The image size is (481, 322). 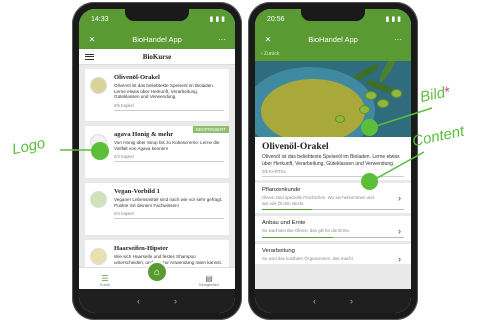 What do you see at coordinates (388, 72) in the screenshot?
I see `olive-leaf` at bounding box center [388, 72].